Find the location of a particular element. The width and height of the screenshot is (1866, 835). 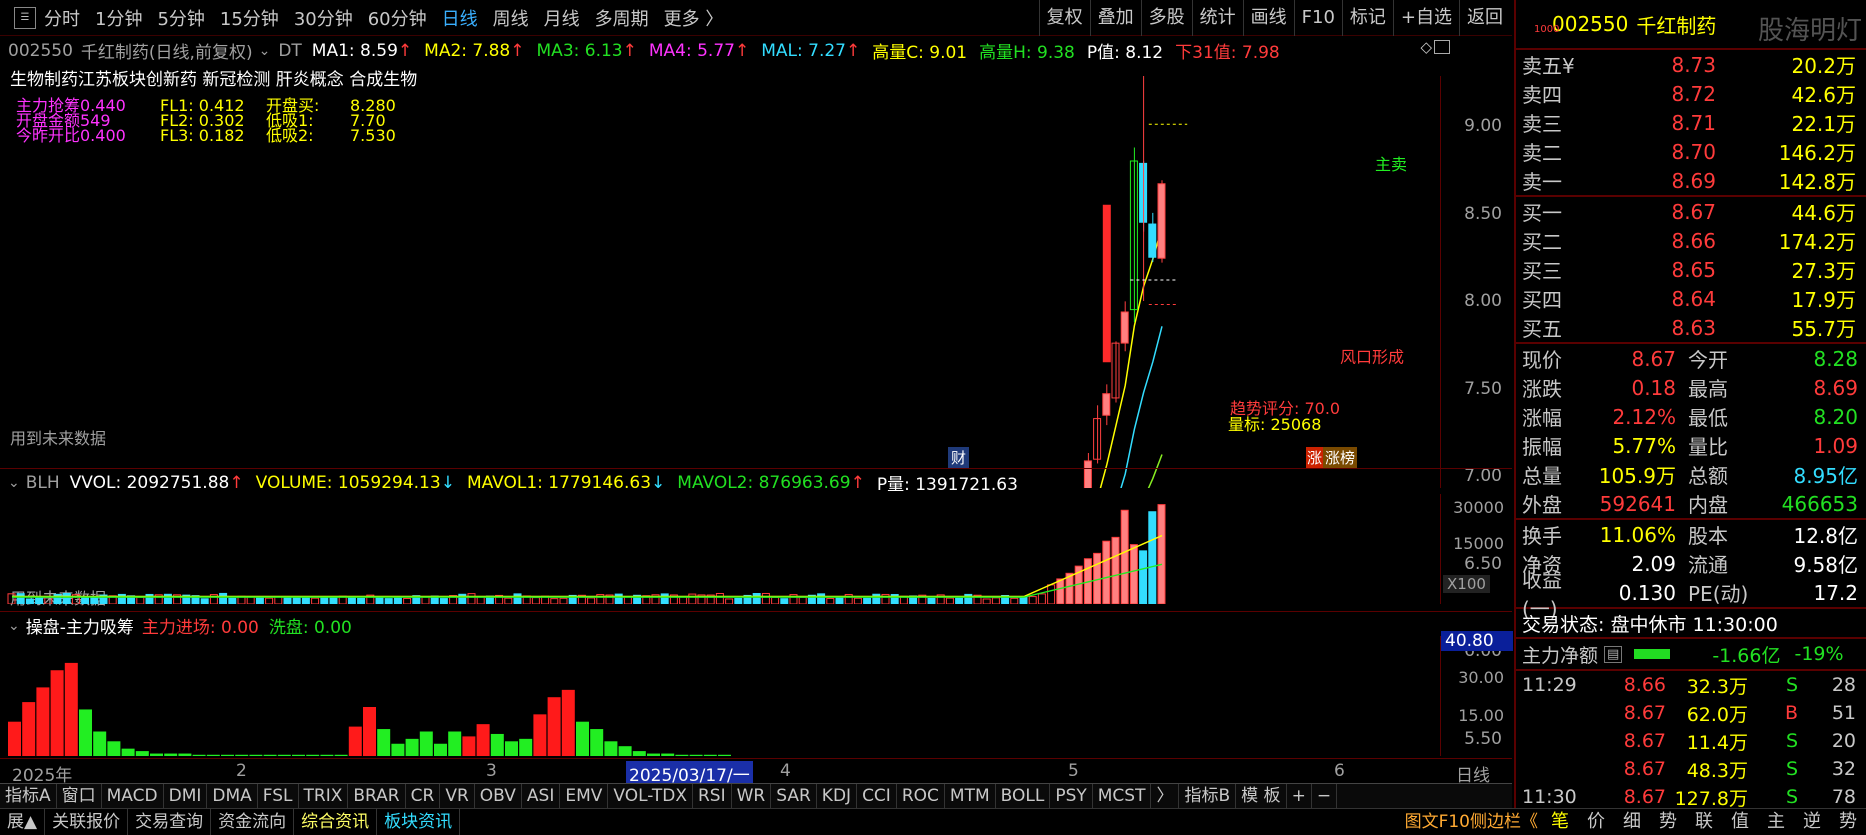

tool-button: 画线 is located at coordinates (1268, 18).